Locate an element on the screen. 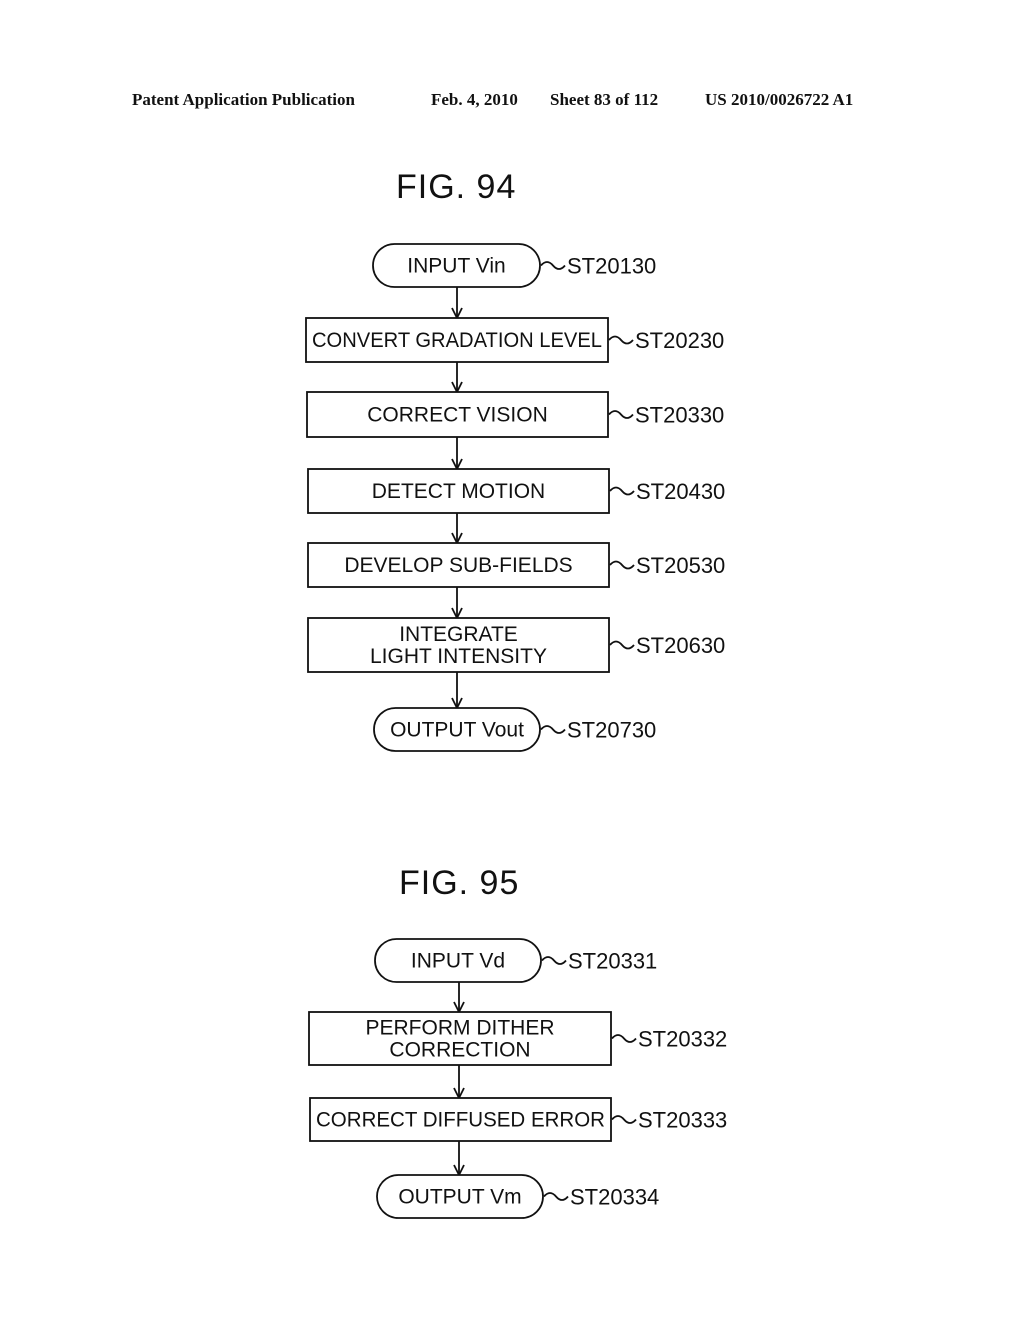 The image size is (1024, 1320). step-label: PERFORM DITHER is located at coordinates (460, 1028).